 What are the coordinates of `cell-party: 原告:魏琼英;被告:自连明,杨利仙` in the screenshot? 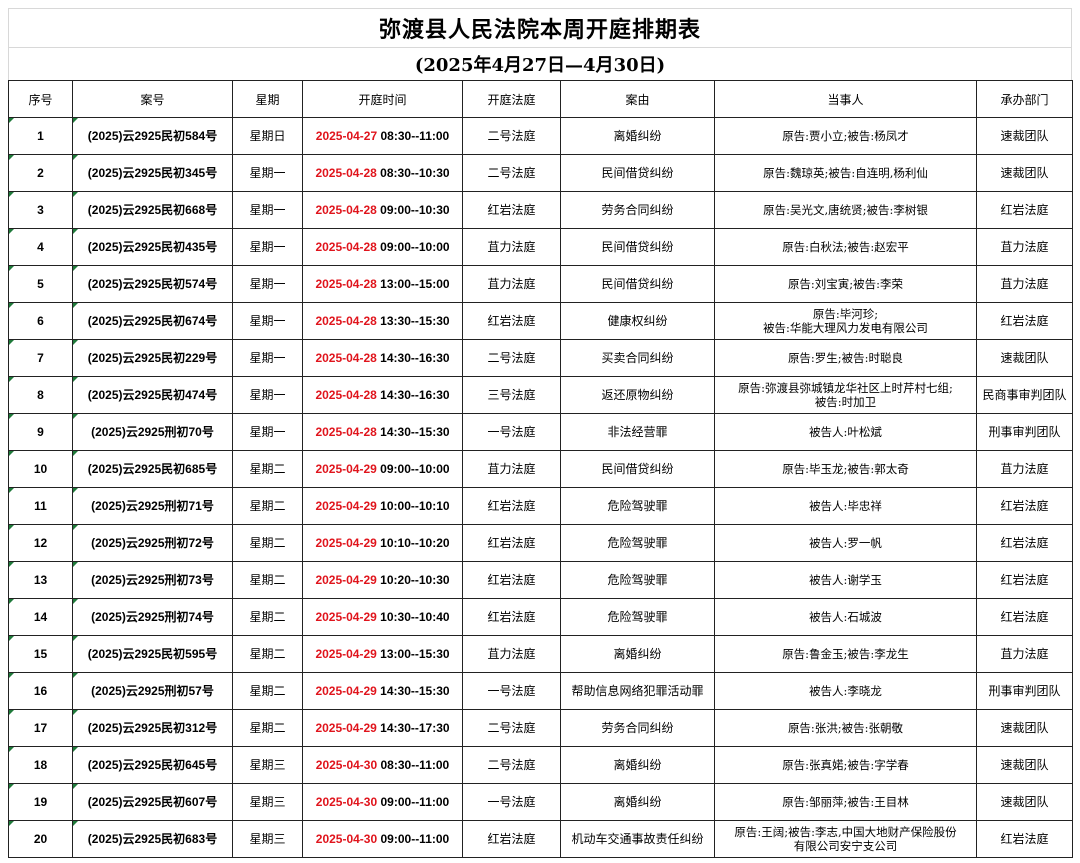 It's located at (845, 173).